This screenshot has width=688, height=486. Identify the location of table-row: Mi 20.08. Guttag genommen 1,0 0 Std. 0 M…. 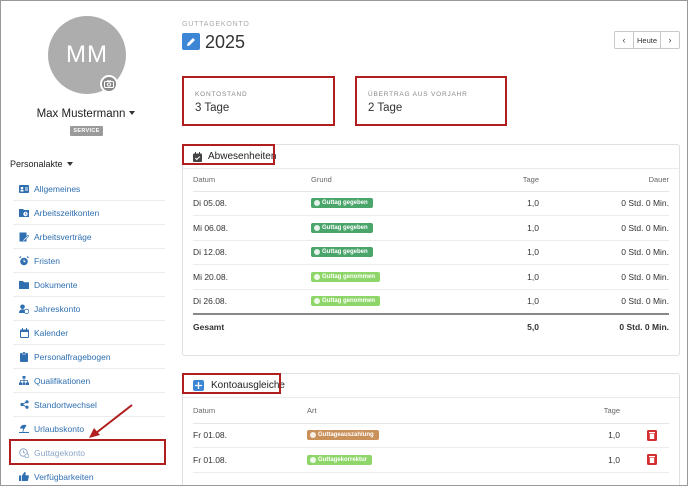
(431, 277).